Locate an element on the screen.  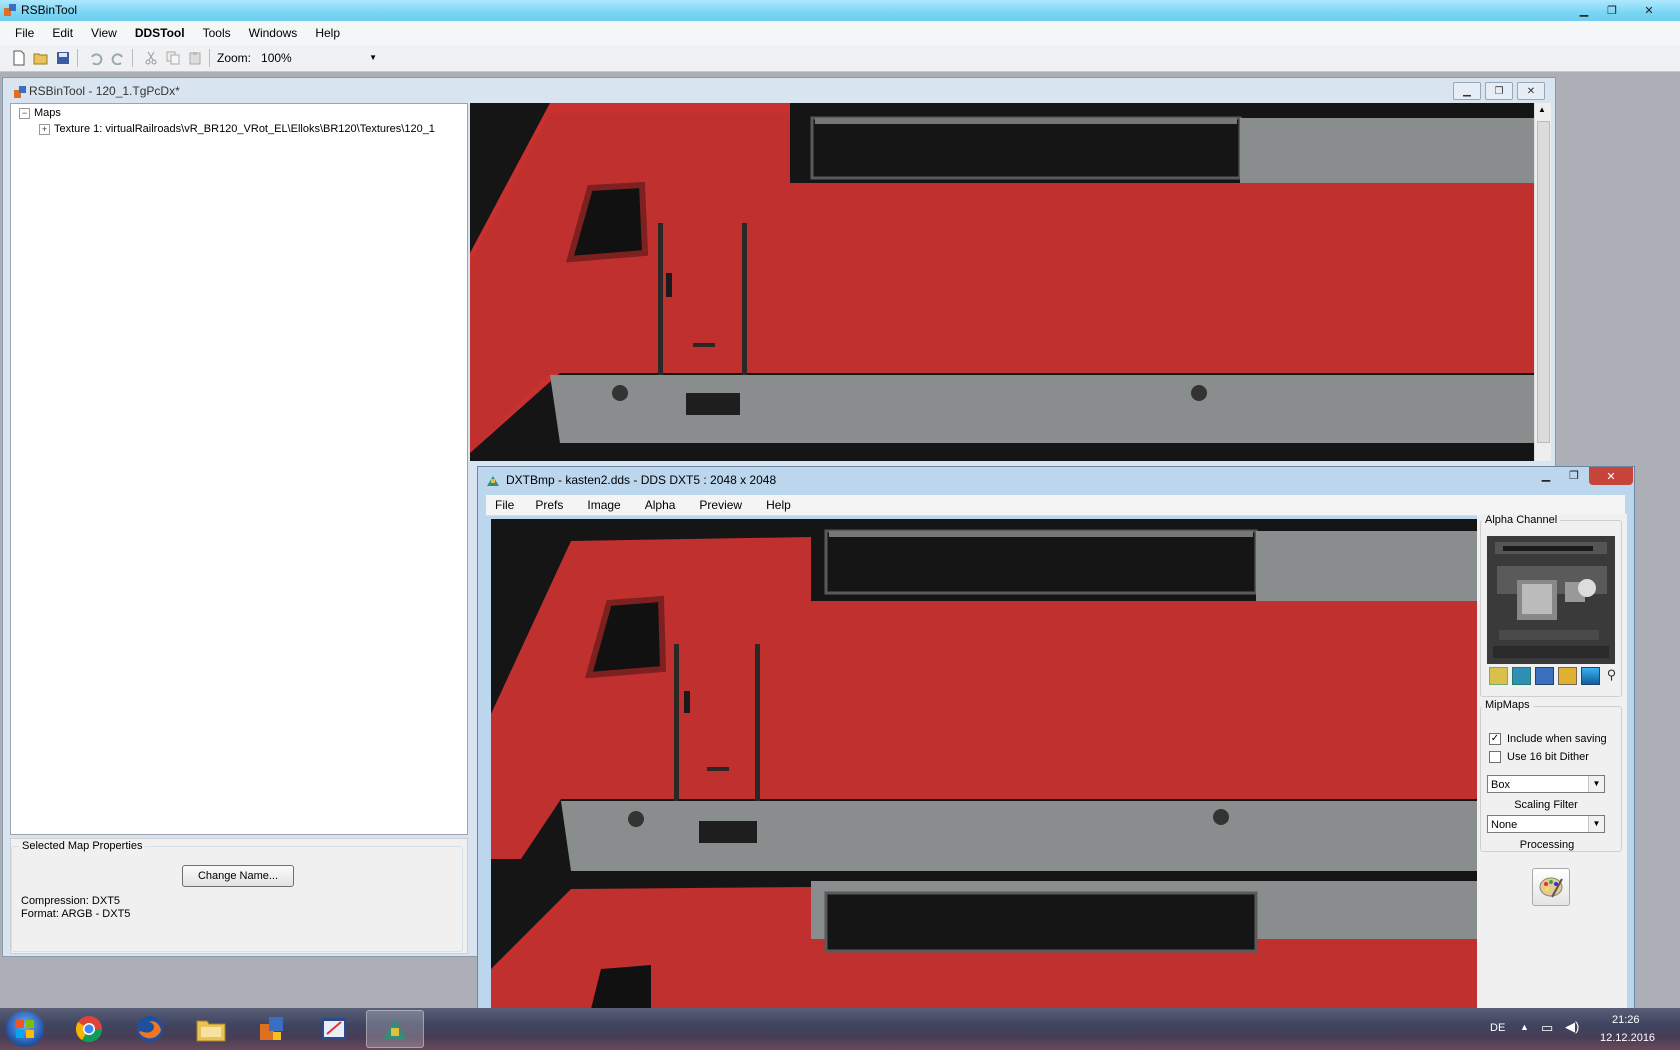
use-16bit-dither-checkbox: Use 16 bit Dither is located at coordinates (1539, 757).